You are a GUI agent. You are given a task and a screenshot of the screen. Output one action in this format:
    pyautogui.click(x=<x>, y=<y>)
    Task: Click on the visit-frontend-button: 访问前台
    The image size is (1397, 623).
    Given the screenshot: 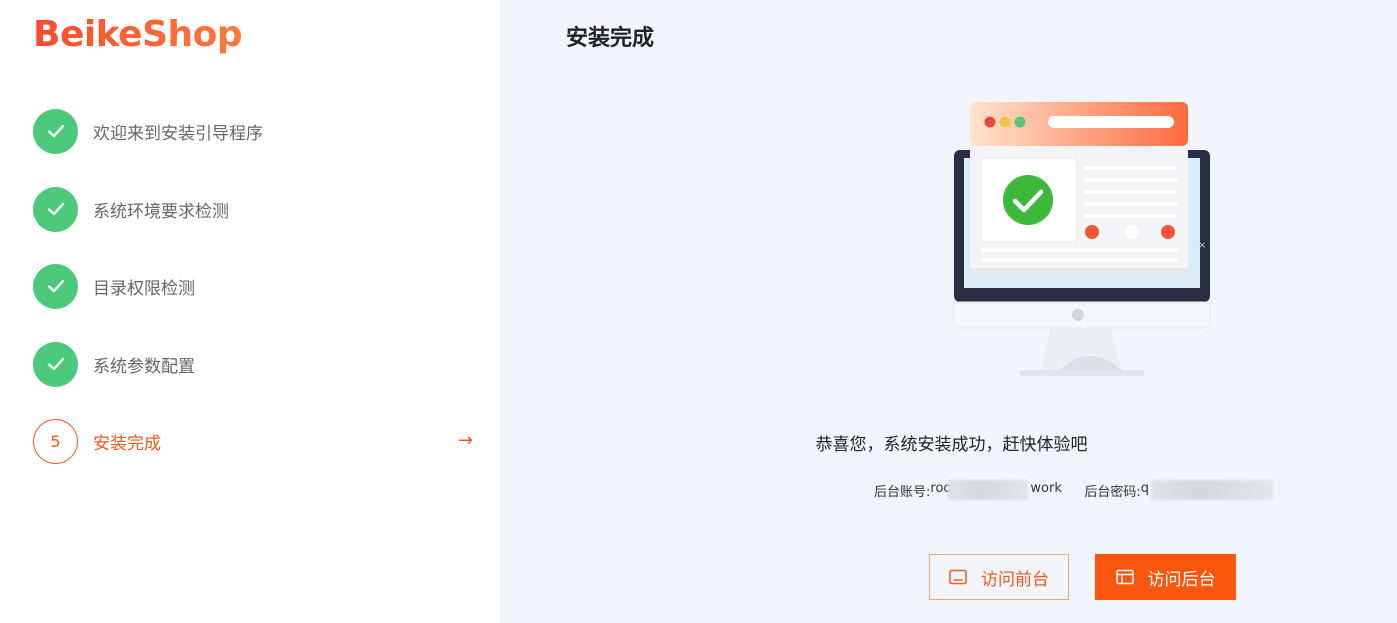 What is the action you would take?
    pyautogui.click(x=999, y=577)
    